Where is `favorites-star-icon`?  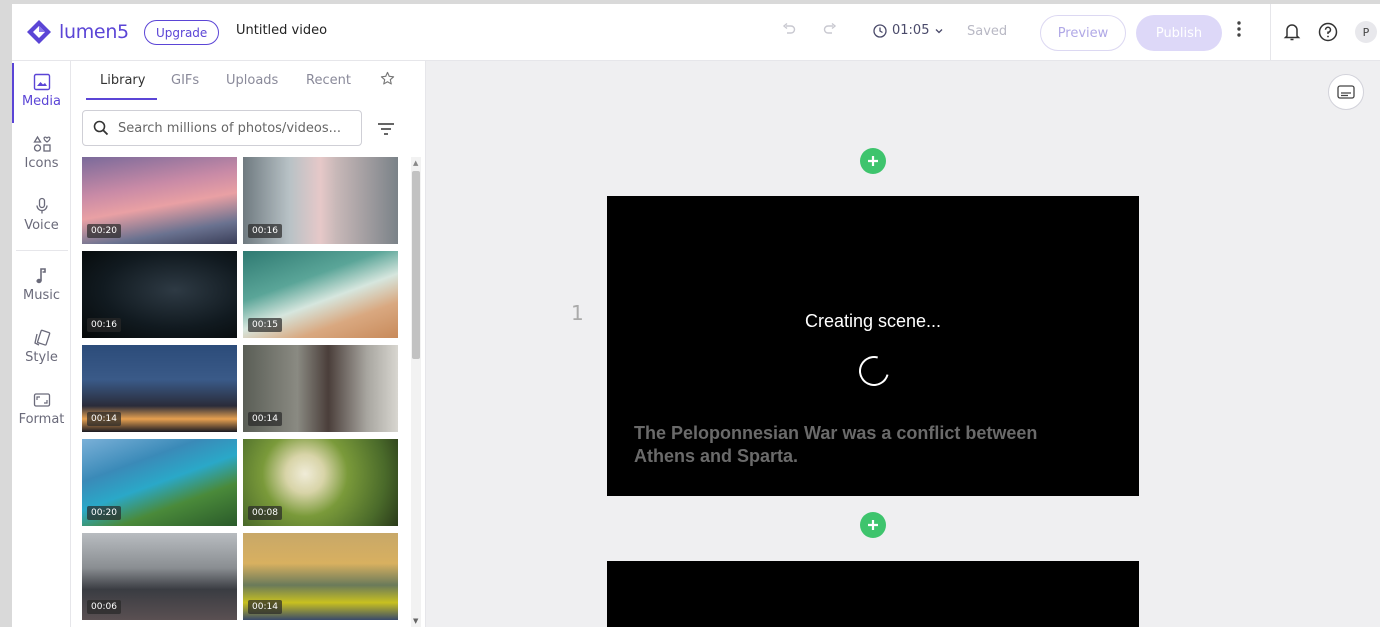 favorites-star-icon is located at coordinates (387, 80).